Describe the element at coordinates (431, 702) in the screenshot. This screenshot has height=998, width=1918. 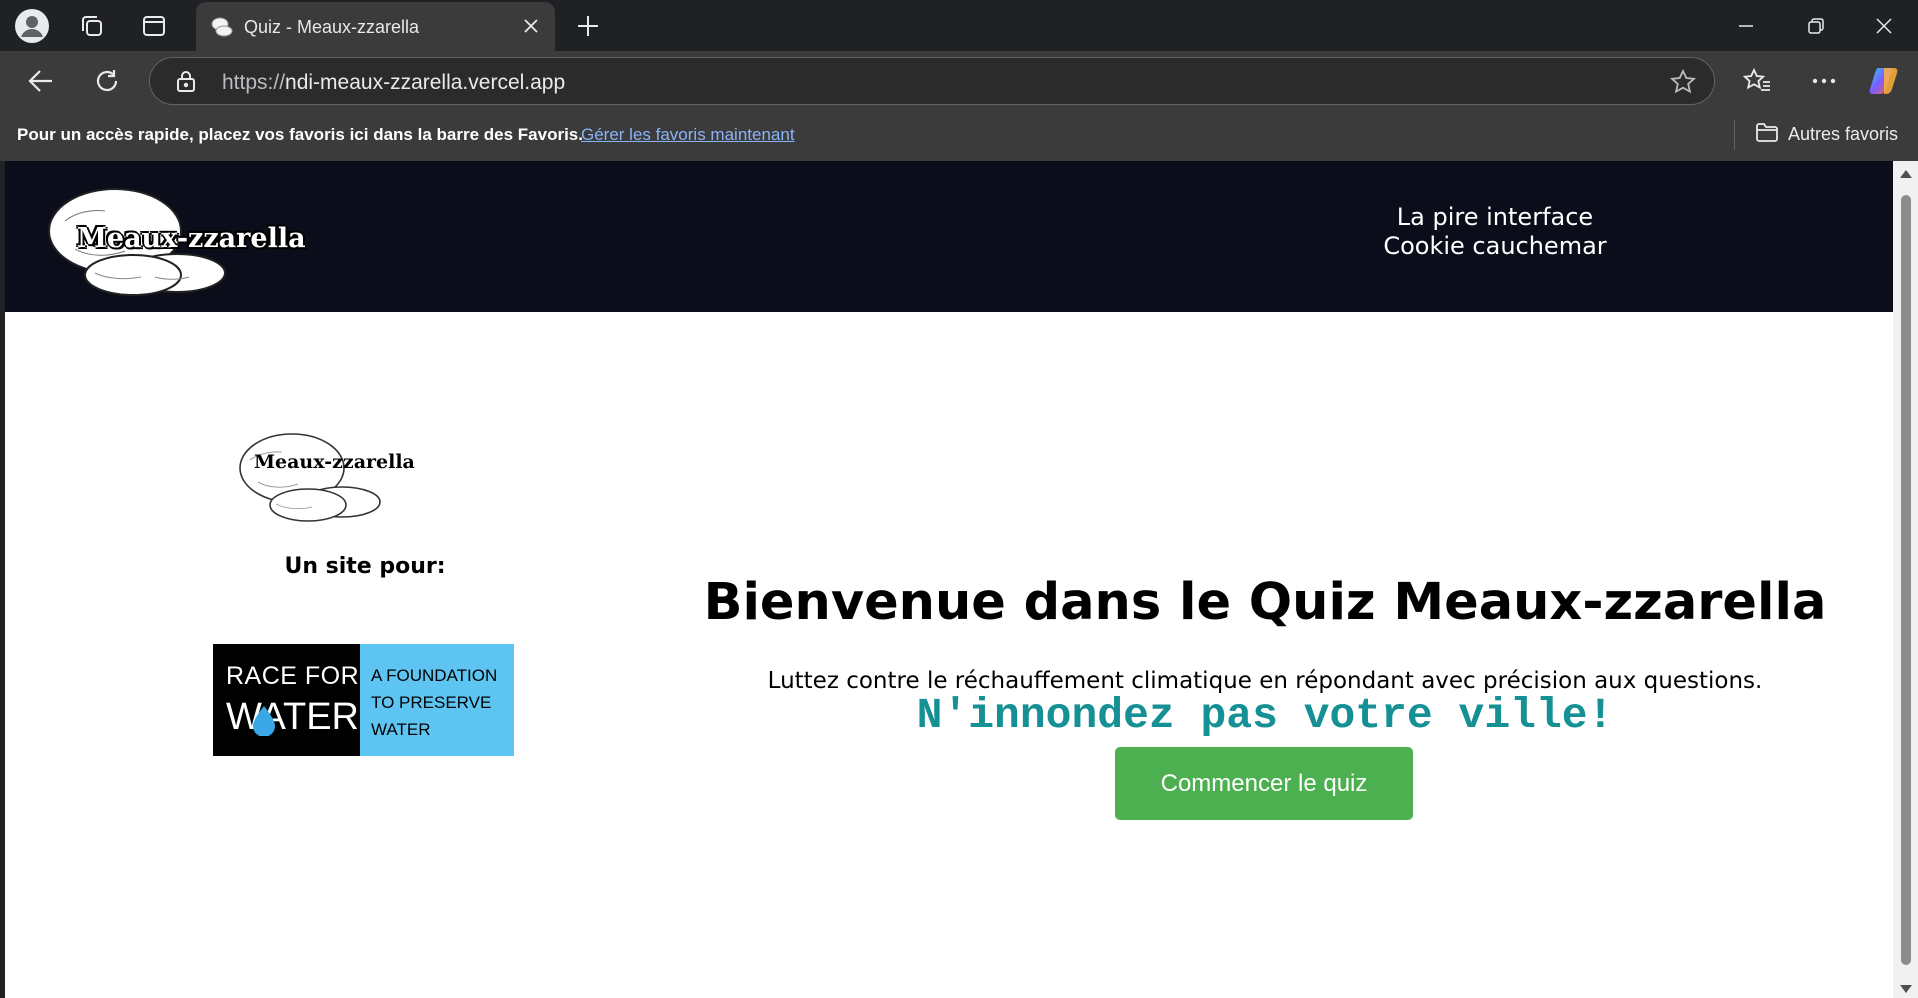
I see `tagline-line-2: TO PRESERVE` at that location.